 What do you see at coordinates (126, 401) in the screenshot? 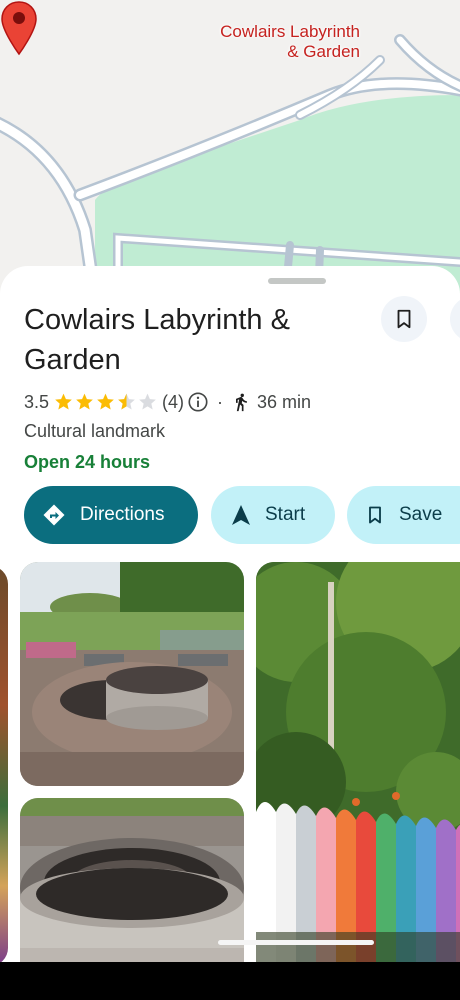
I see `star-half-icon` at bounding box center [126, 401].